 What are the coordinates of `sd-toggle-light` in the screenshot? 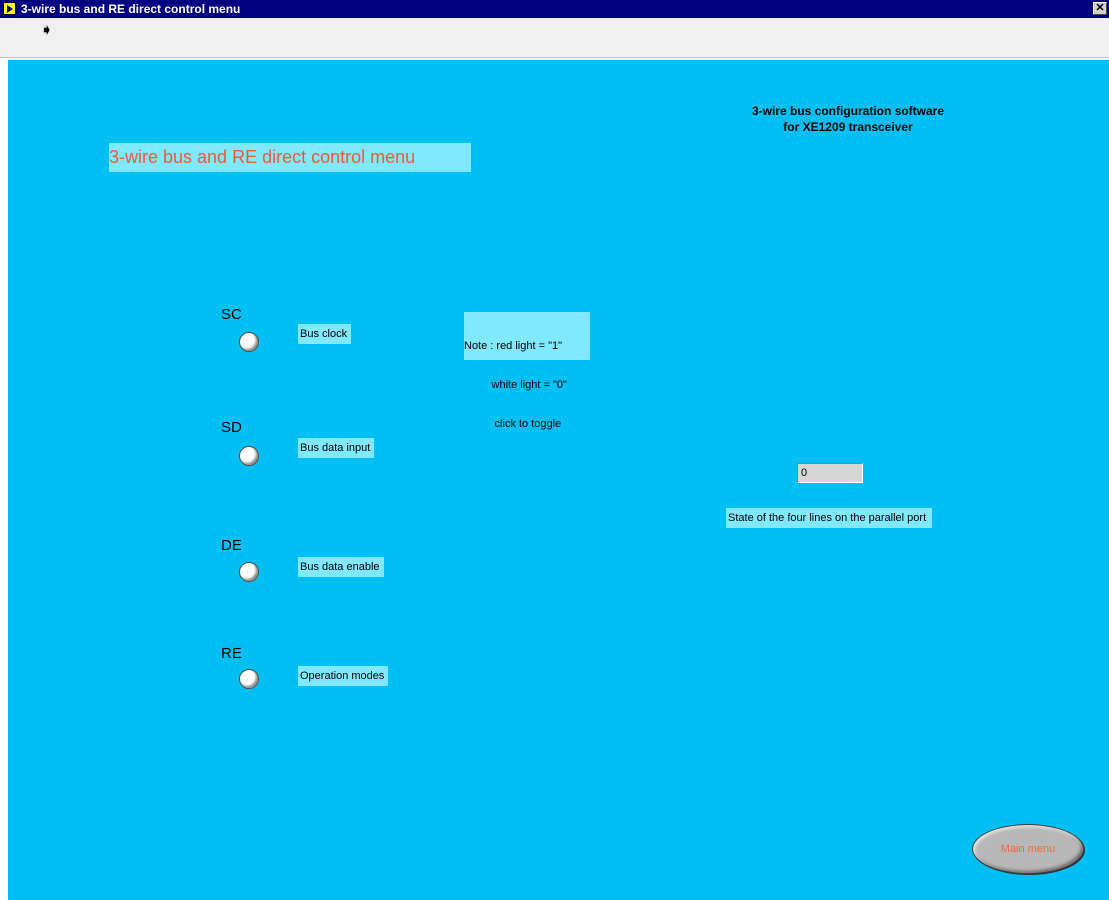 It's located at (249, 456).